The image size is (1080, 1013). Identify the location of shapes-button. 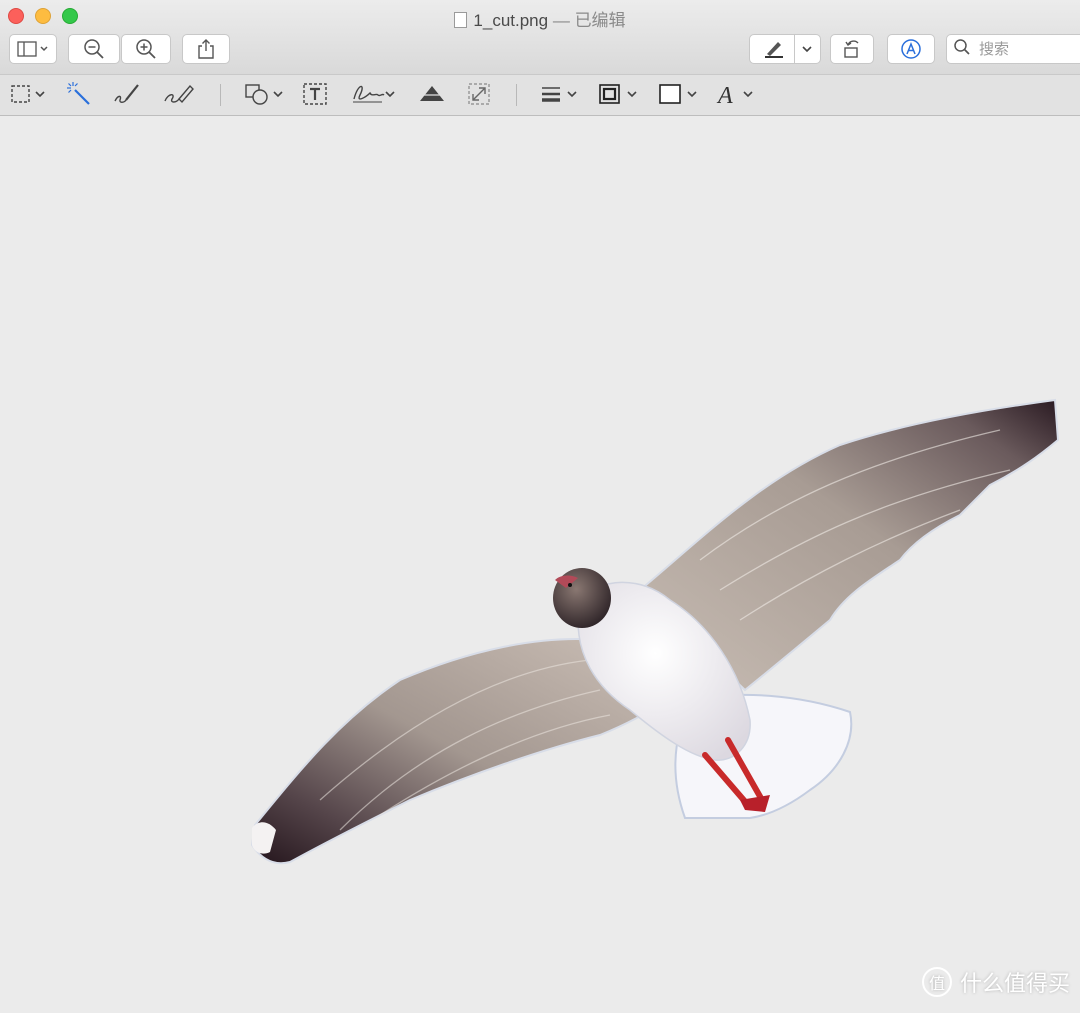
(265, 96).